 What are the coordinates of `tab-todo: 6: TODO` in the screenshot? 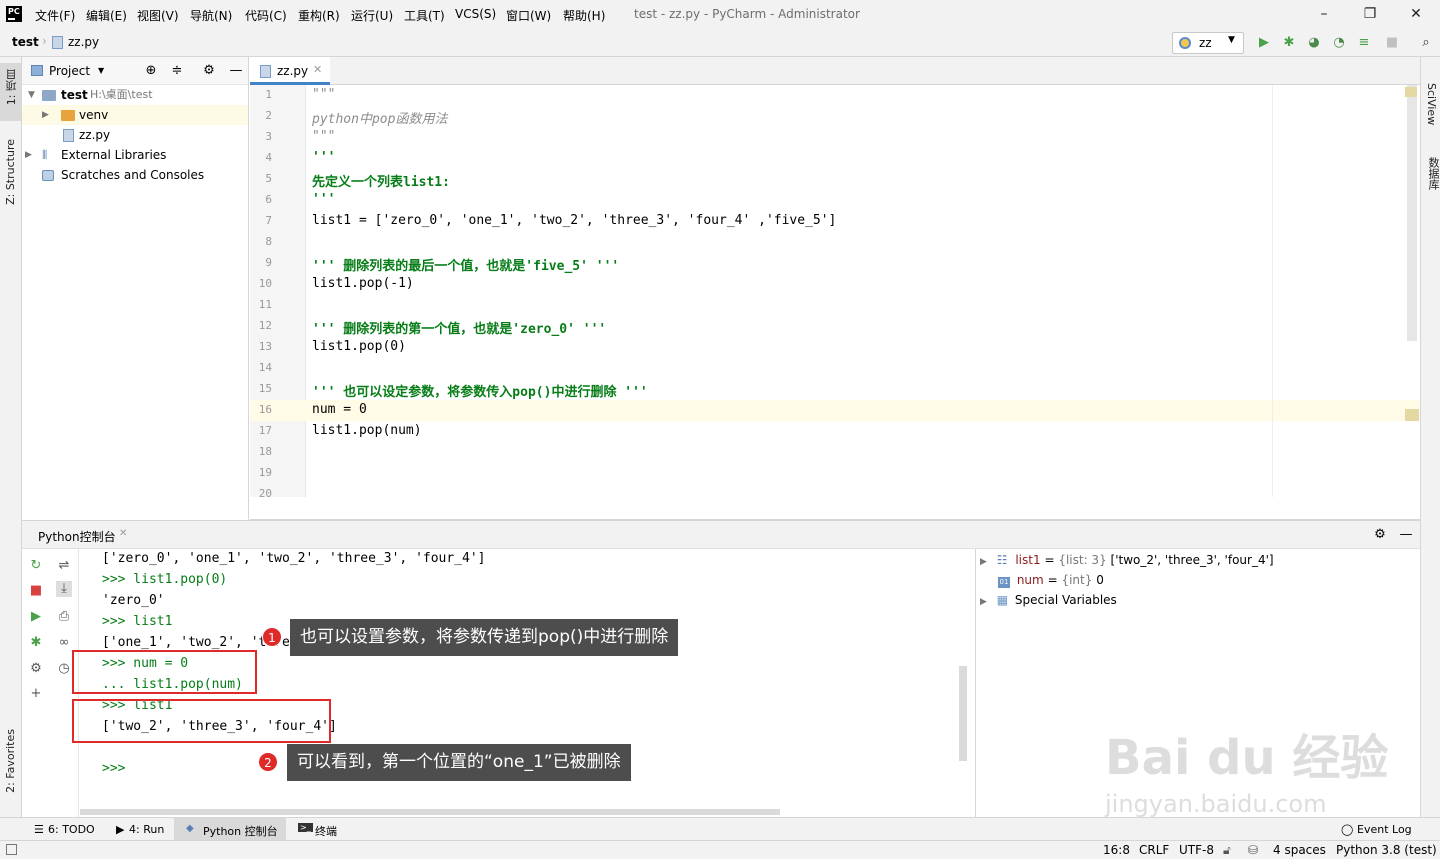 It's located at (71, 829).